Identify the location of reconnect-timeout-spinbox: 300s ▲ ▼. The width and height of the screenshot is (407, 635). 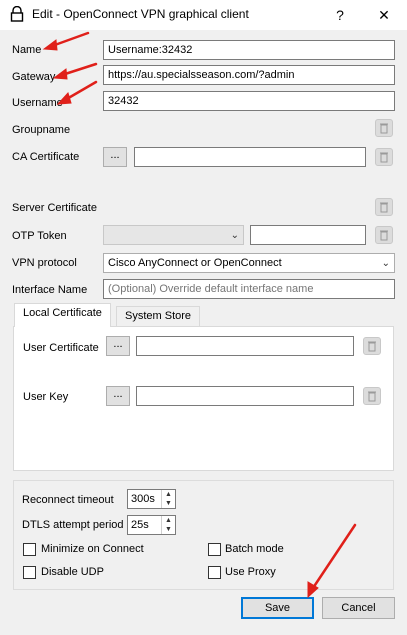
(151, 499).